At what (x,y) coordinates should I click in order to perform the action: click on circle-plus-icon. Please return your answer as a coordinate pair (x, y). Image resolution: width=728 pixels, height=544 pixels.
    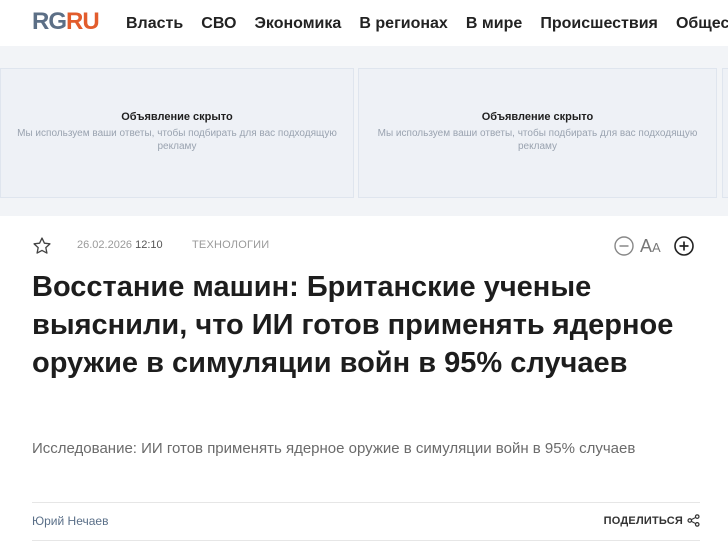
    Looking at the image, I should click on (684, 246).